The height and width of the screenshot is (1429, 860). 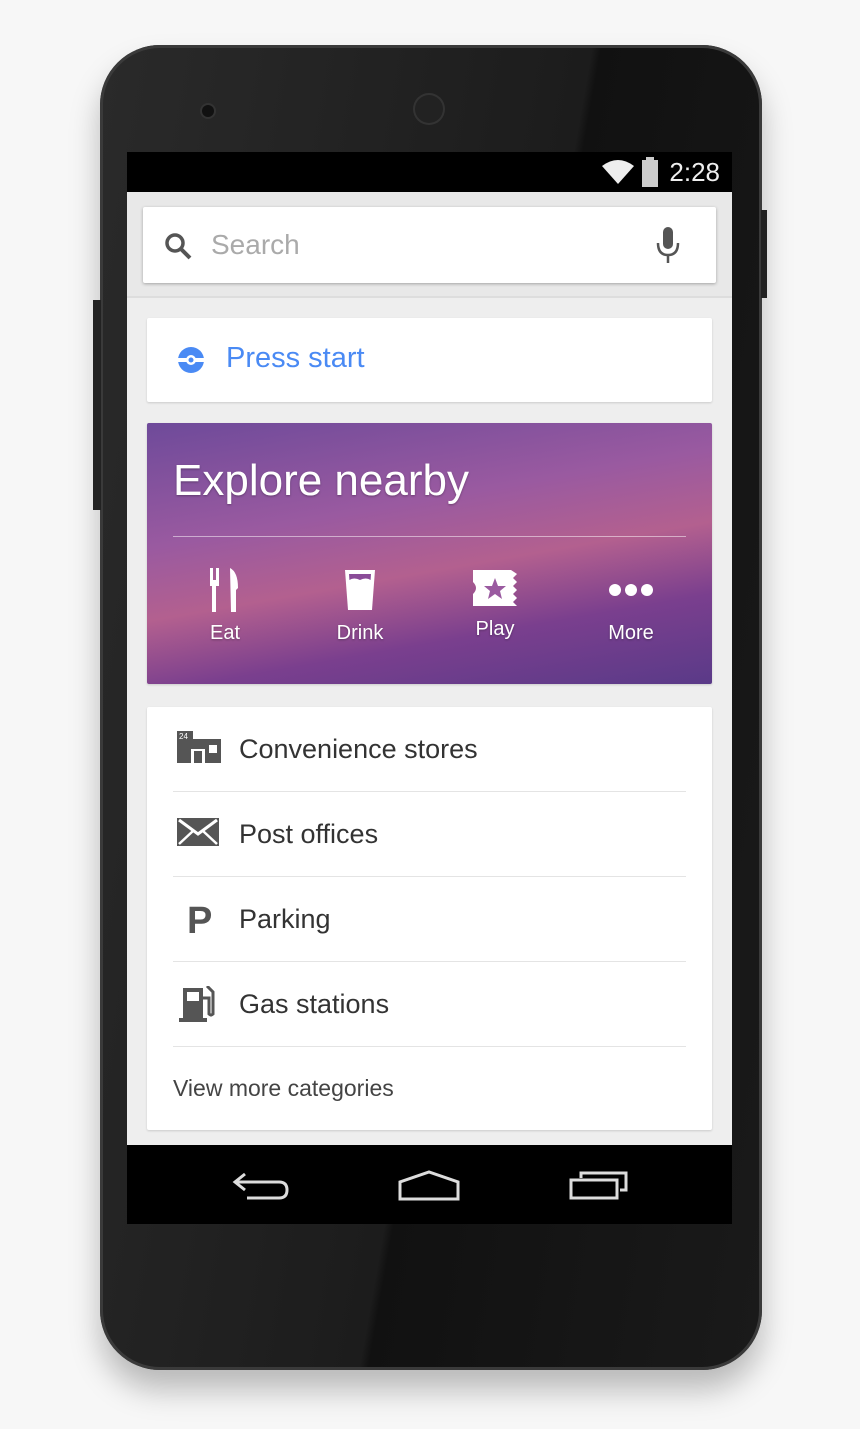 What do you see at coordinates (631, 633) in the screenshot?
I see `more-label: More` at bounding box center [631, 633].